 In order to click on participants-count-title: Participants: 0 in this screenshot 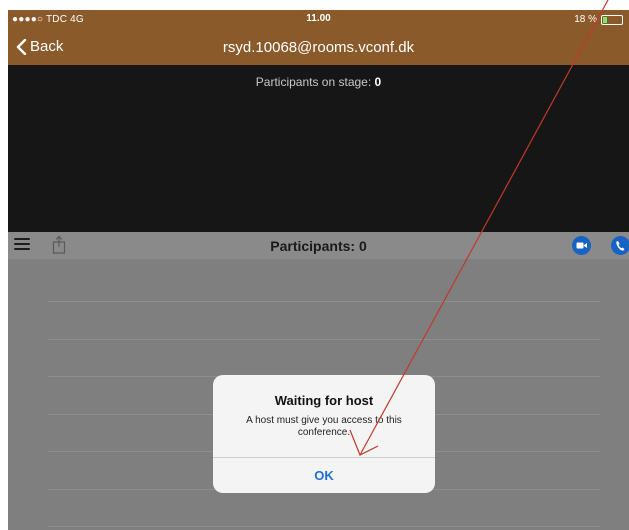, I will do `click(318, 246)`.